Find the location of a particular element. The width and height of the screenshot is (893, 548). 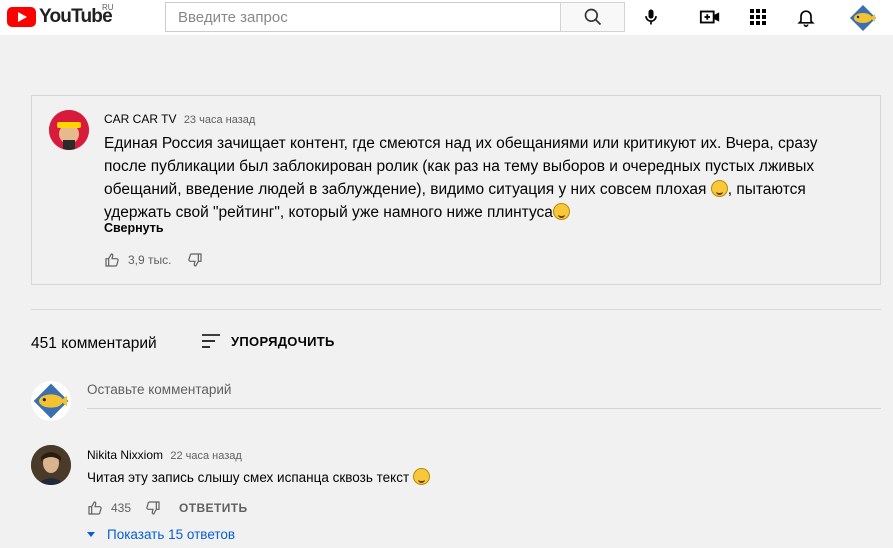

comment-header: Nikita Nixxiom 22 часа назад is located at coordinates (164, 455).